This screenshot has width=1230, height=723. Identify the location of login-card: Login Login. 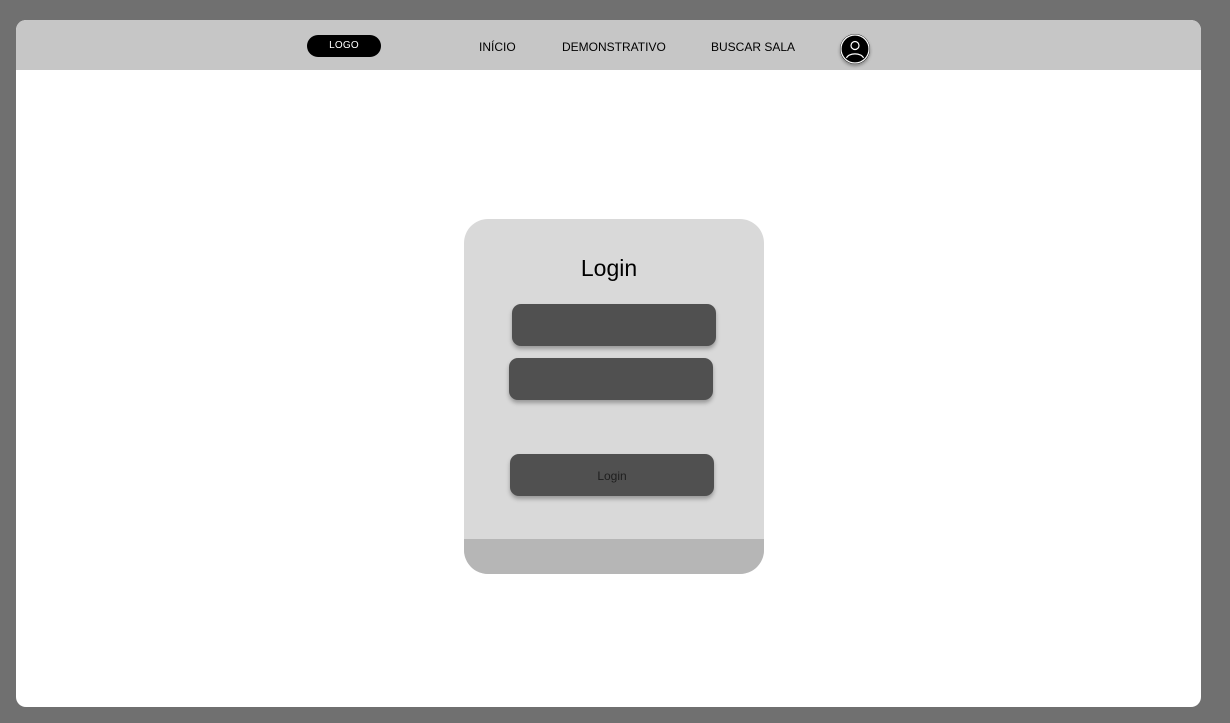
(614, 396).